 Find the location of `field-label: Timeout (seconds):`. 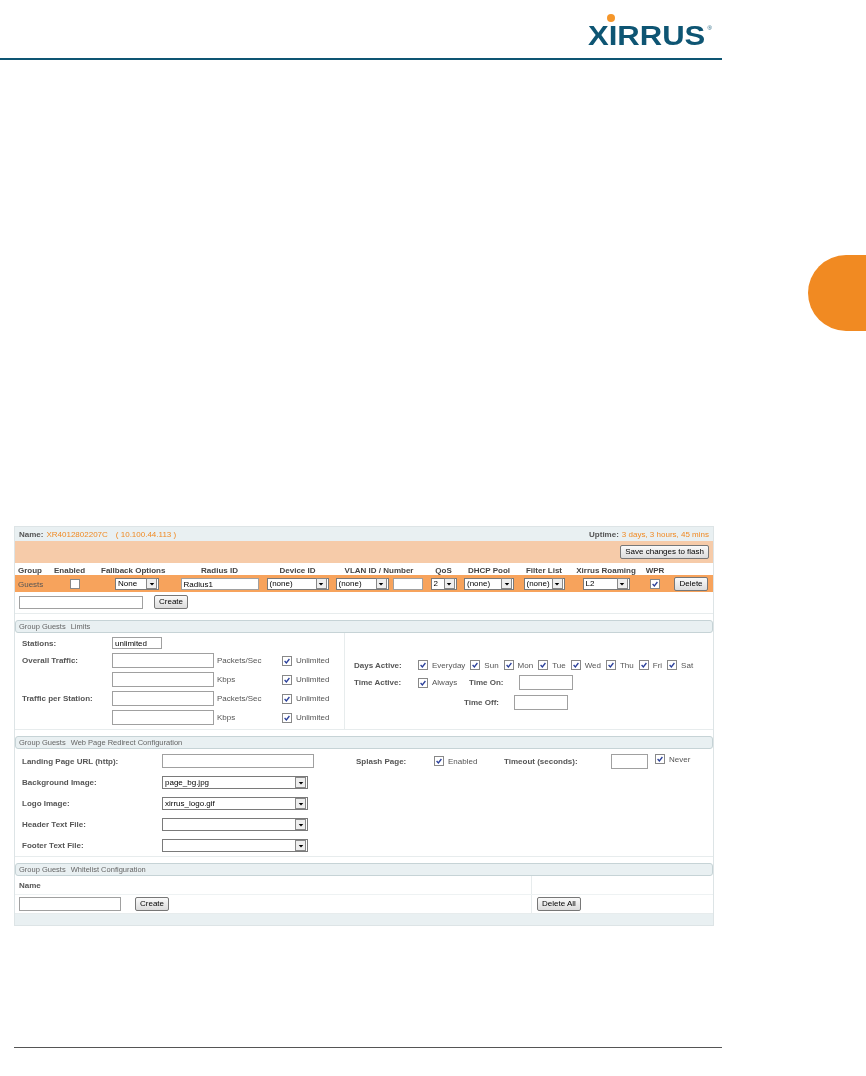

field-label: Timeout (seconds): is located at coordinates (541, 761).